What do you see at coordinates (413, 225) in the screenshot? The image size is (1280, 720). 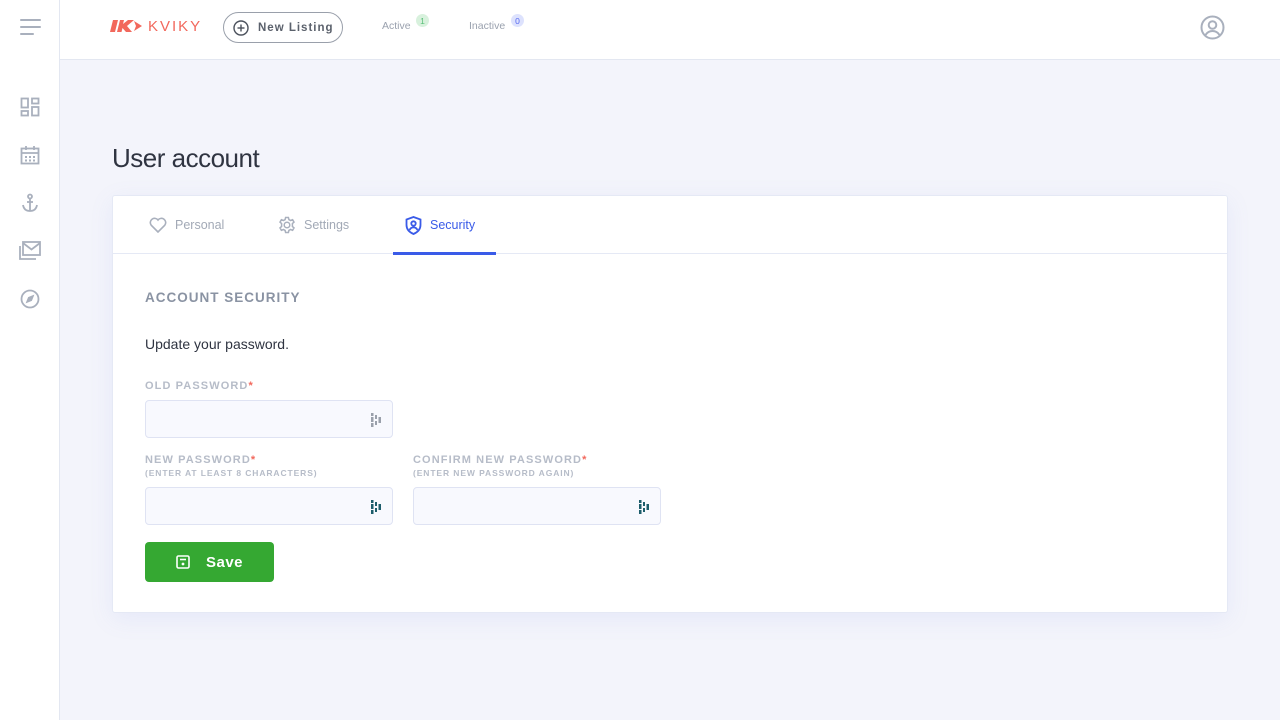 I see `shield-user-icon` at bounding box center [413, 225].